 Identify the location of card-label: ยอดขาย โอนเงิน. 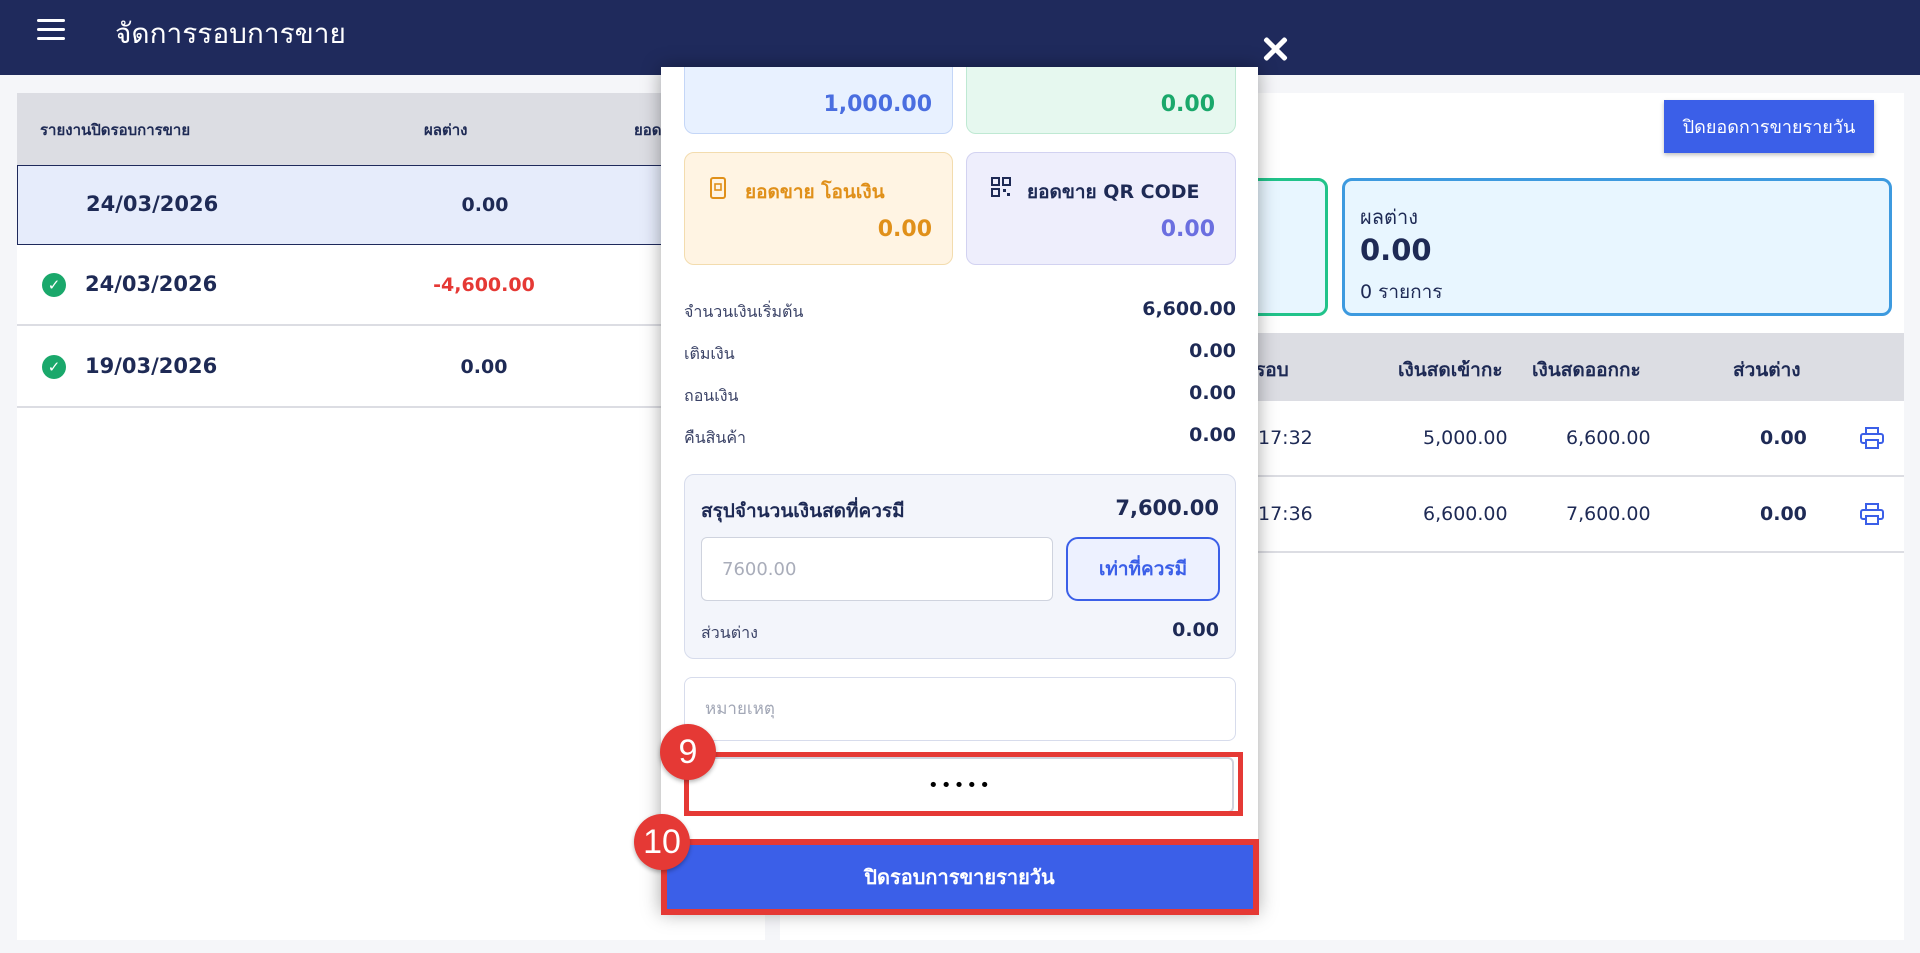
(815, 192).